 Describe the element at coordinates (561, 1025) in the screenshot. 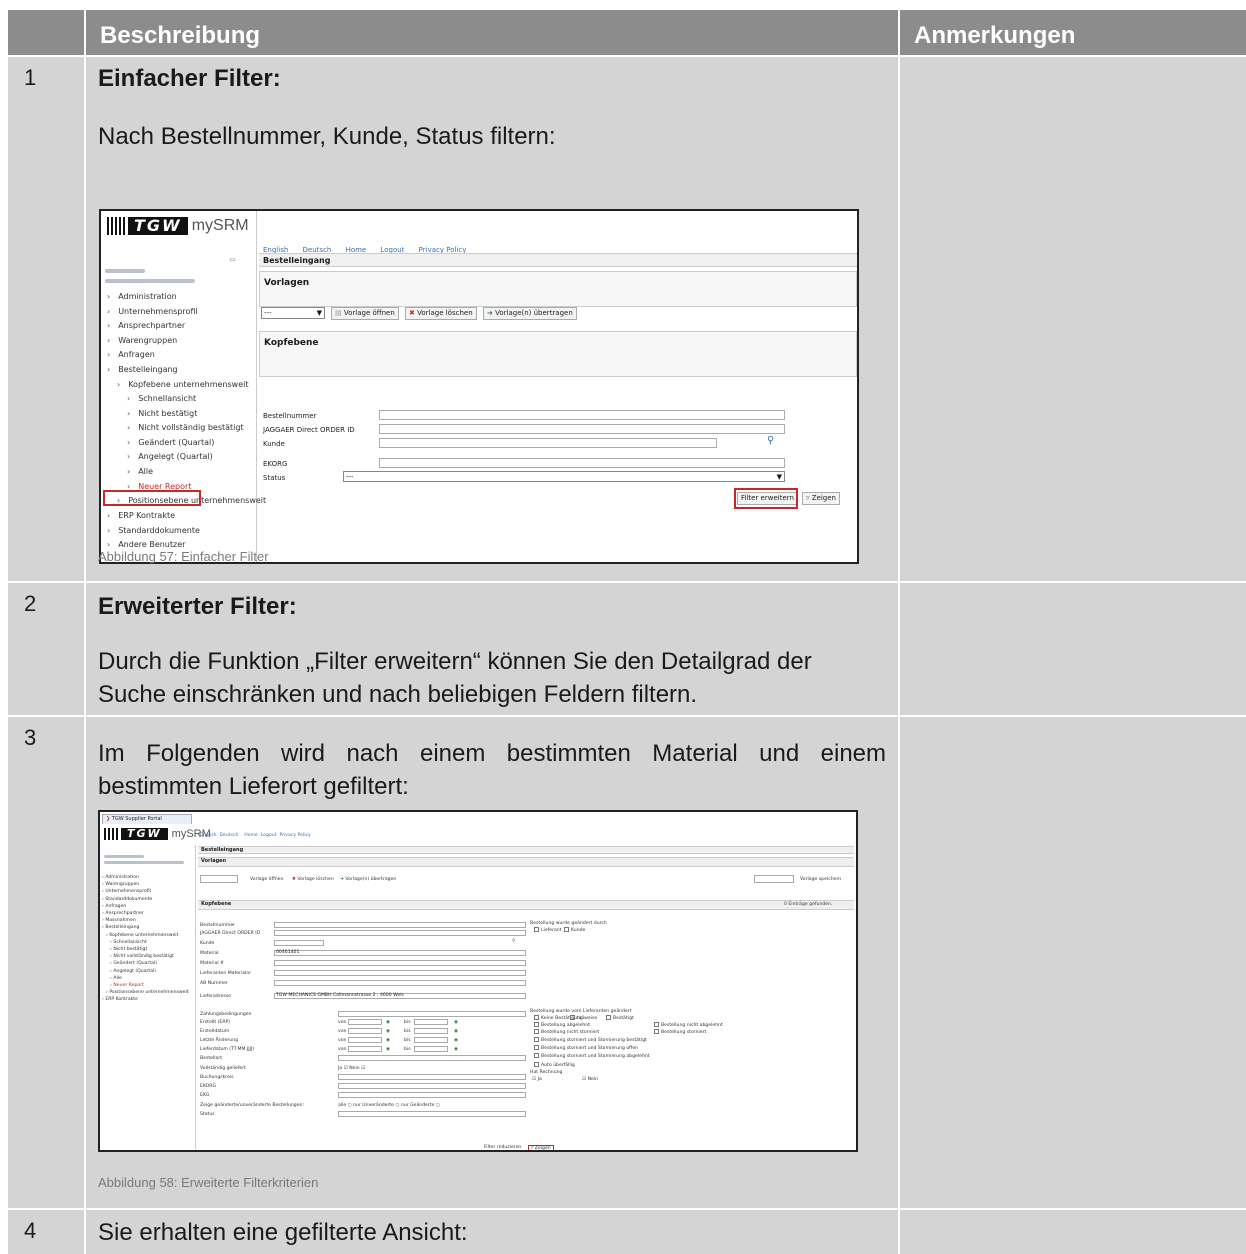

I see `checkbox-option: Bestellung abgelehnt` at that location.